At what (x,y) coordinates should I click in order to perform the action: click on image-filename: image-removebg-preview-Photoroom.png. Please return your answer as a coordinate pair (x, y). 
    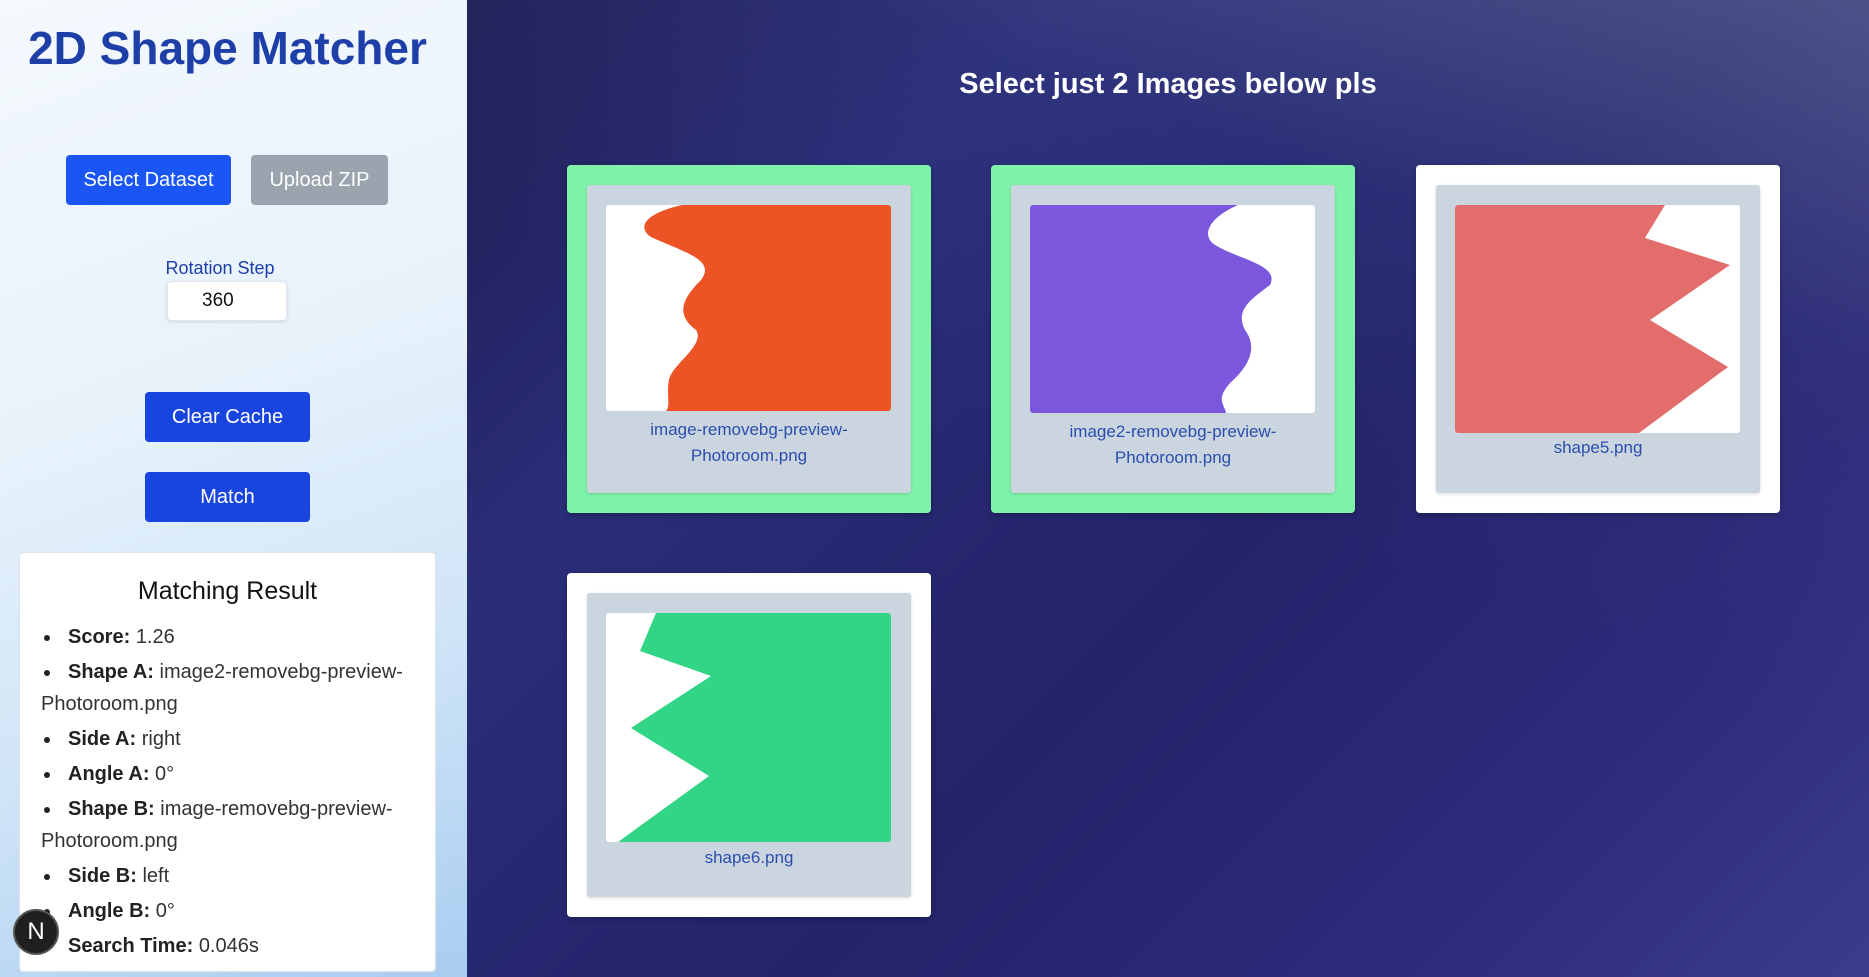
    Looking at the image, I should click on (749, 442).